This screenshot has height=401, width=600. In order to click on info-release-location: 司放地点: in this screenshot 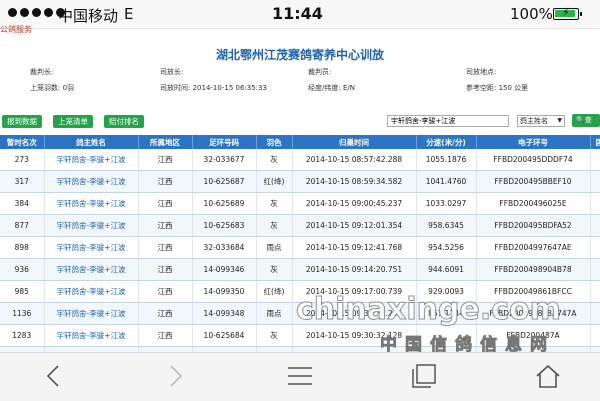, I will do `click(481, 72)`.